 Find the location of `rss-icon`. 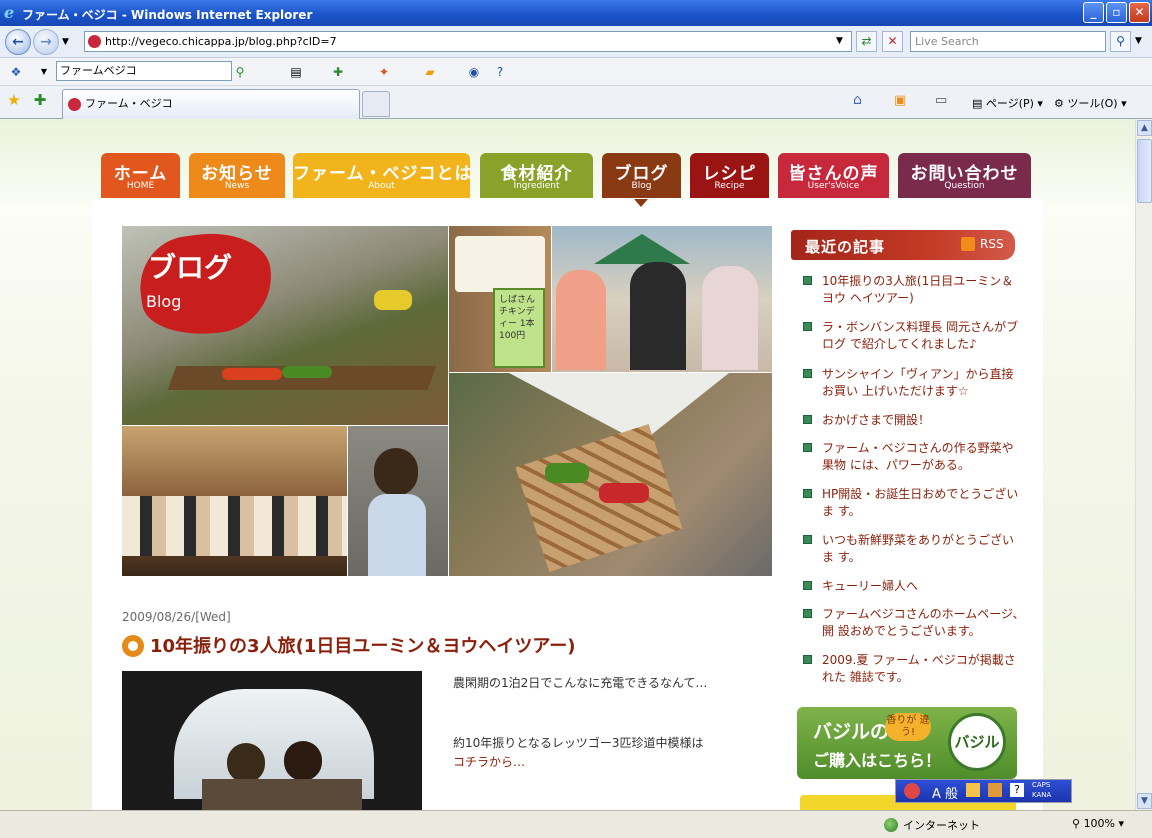

rss-icon is located at coordinates (968, 244).